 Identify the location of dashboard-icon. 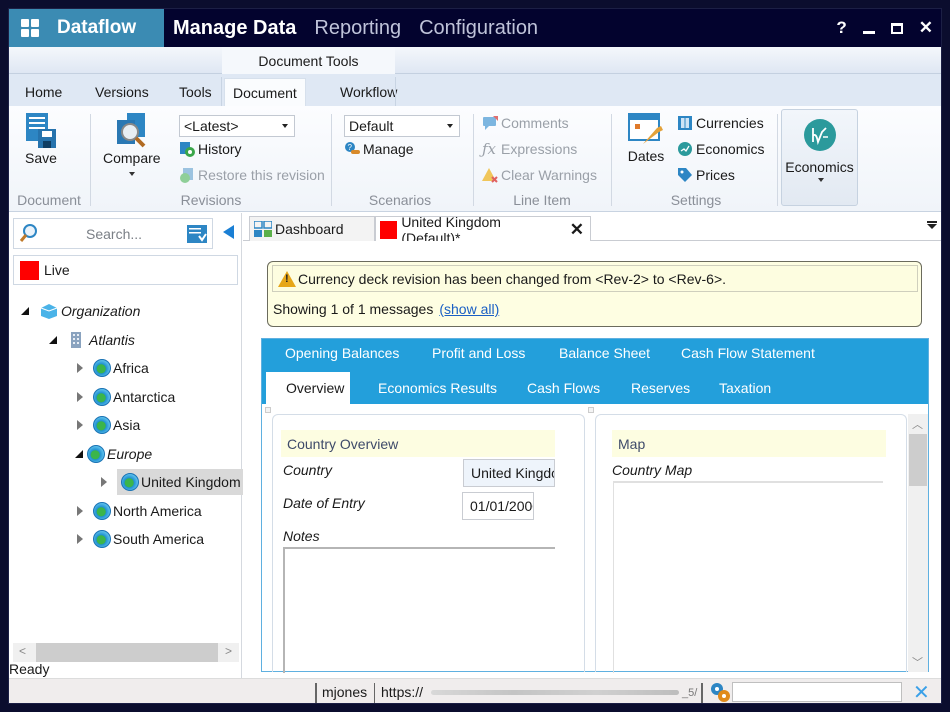
(263, 229).